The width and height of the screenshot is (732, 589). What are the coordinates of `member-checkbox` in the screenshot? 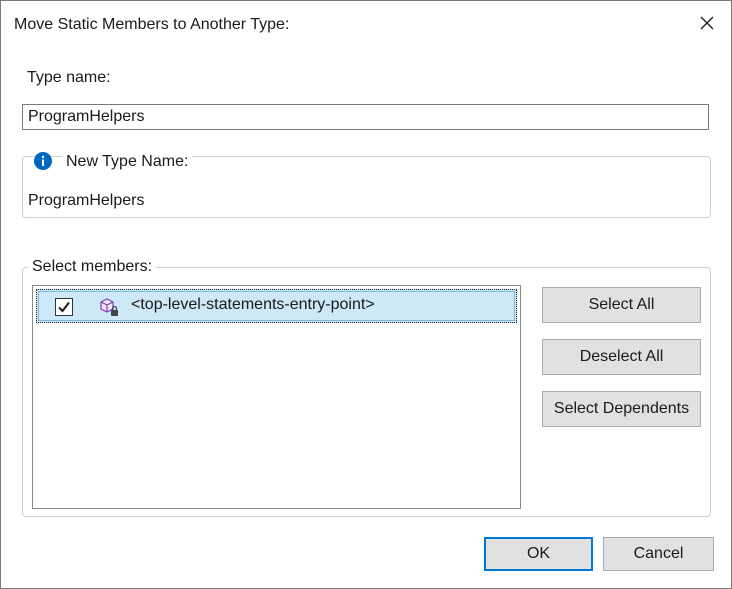 It's located at (64, 307).